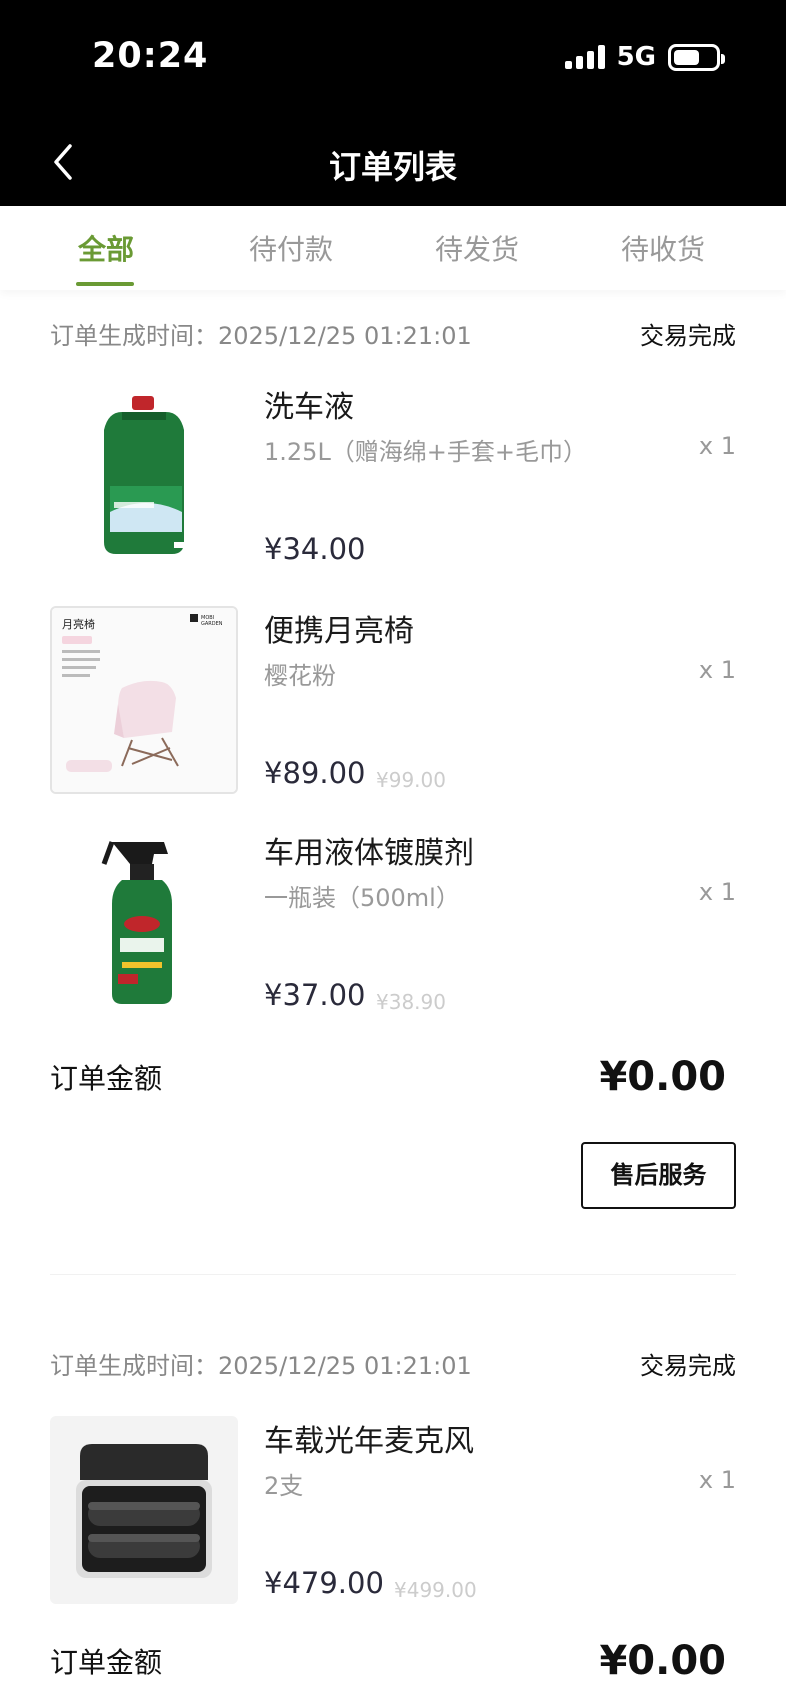 Image resolution: width=786 pixels, height=1704 pixels. What do you see at coordinates (150, 56) in the screenshot?
I see `status-time: 20:24` at bounding box center [150, 56].